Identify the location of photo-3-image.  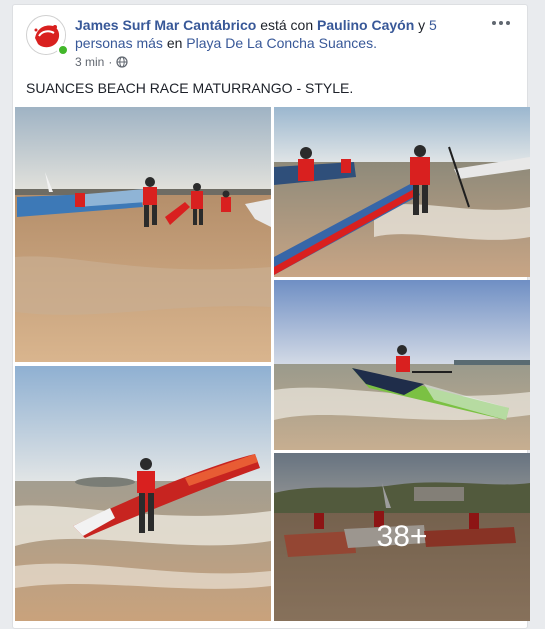
(402, 365).